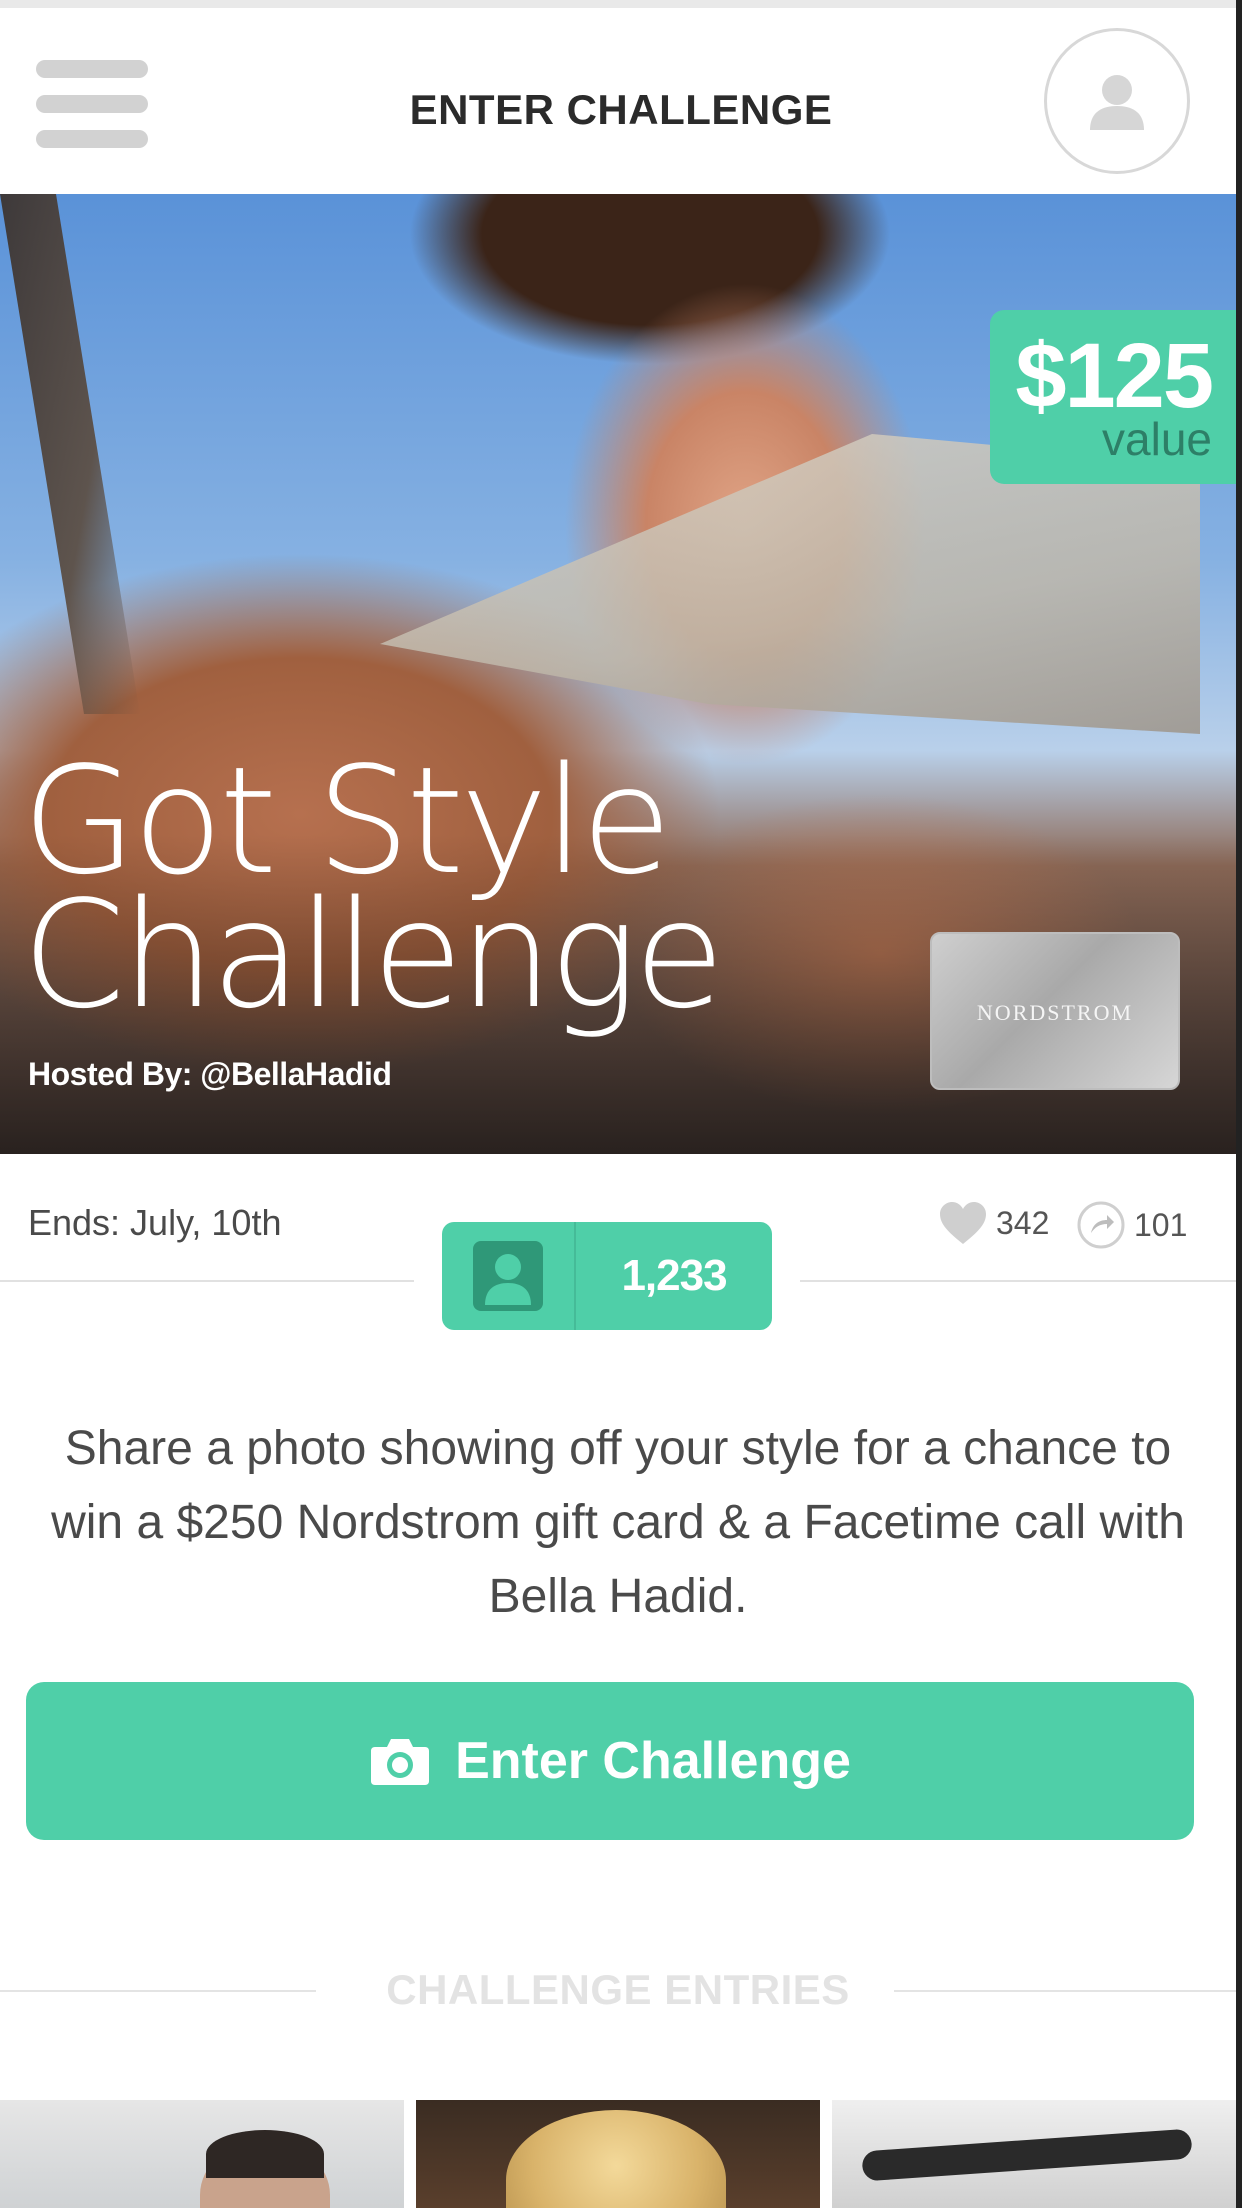 The image size is (1242, 2208). I want to click on prize-value-badge: $125 value, so click(1113, 397).